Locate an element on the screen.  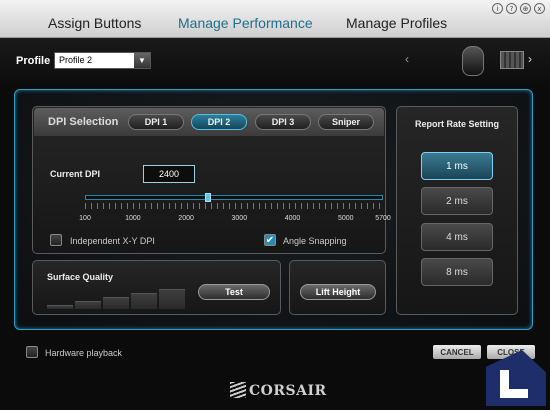
current-dpi-input: 2400 is located at coordinates (169, 174).